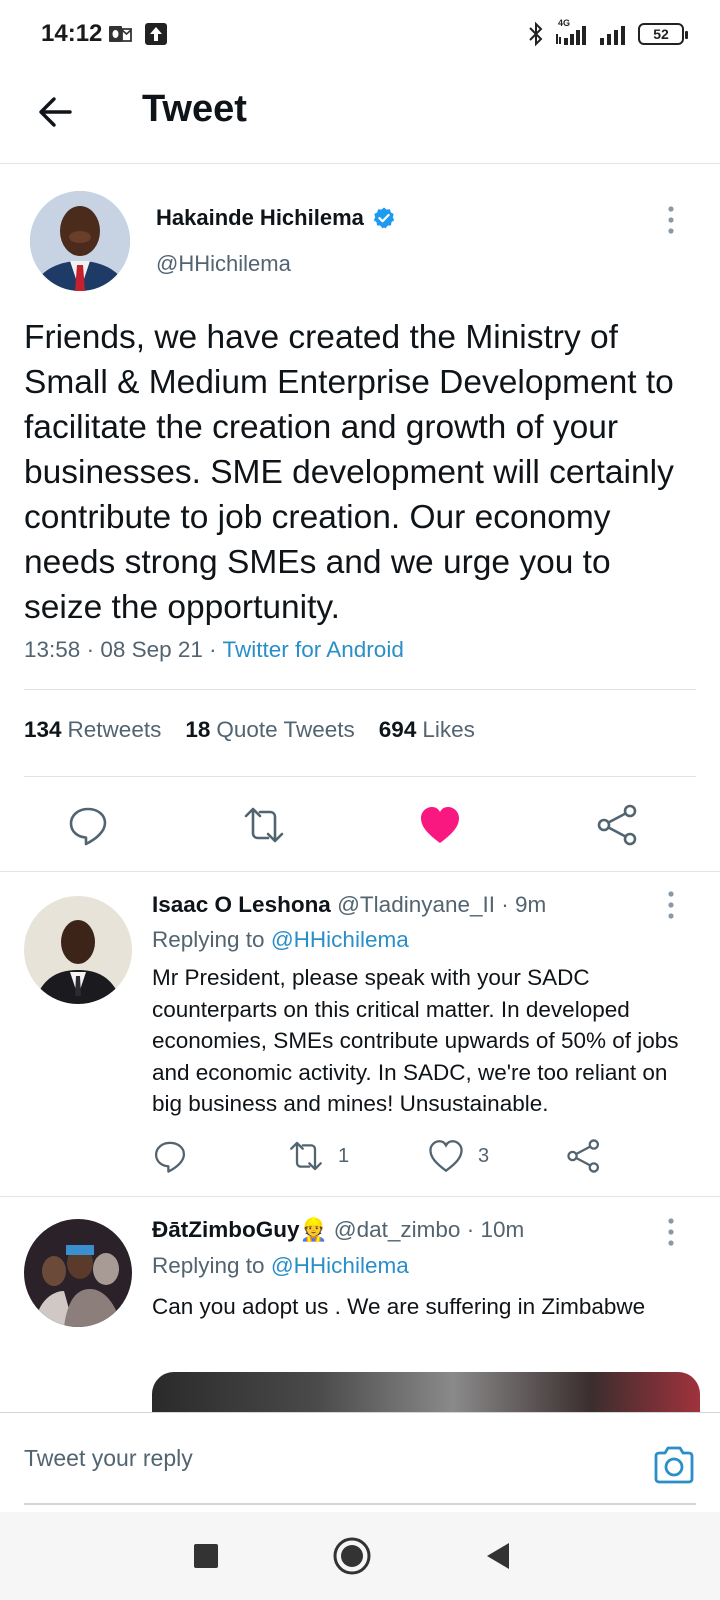  I want to click on reply-header: ĐātZimboGuy👷 @dat_zimbo · 10m, so click(338, 1229).